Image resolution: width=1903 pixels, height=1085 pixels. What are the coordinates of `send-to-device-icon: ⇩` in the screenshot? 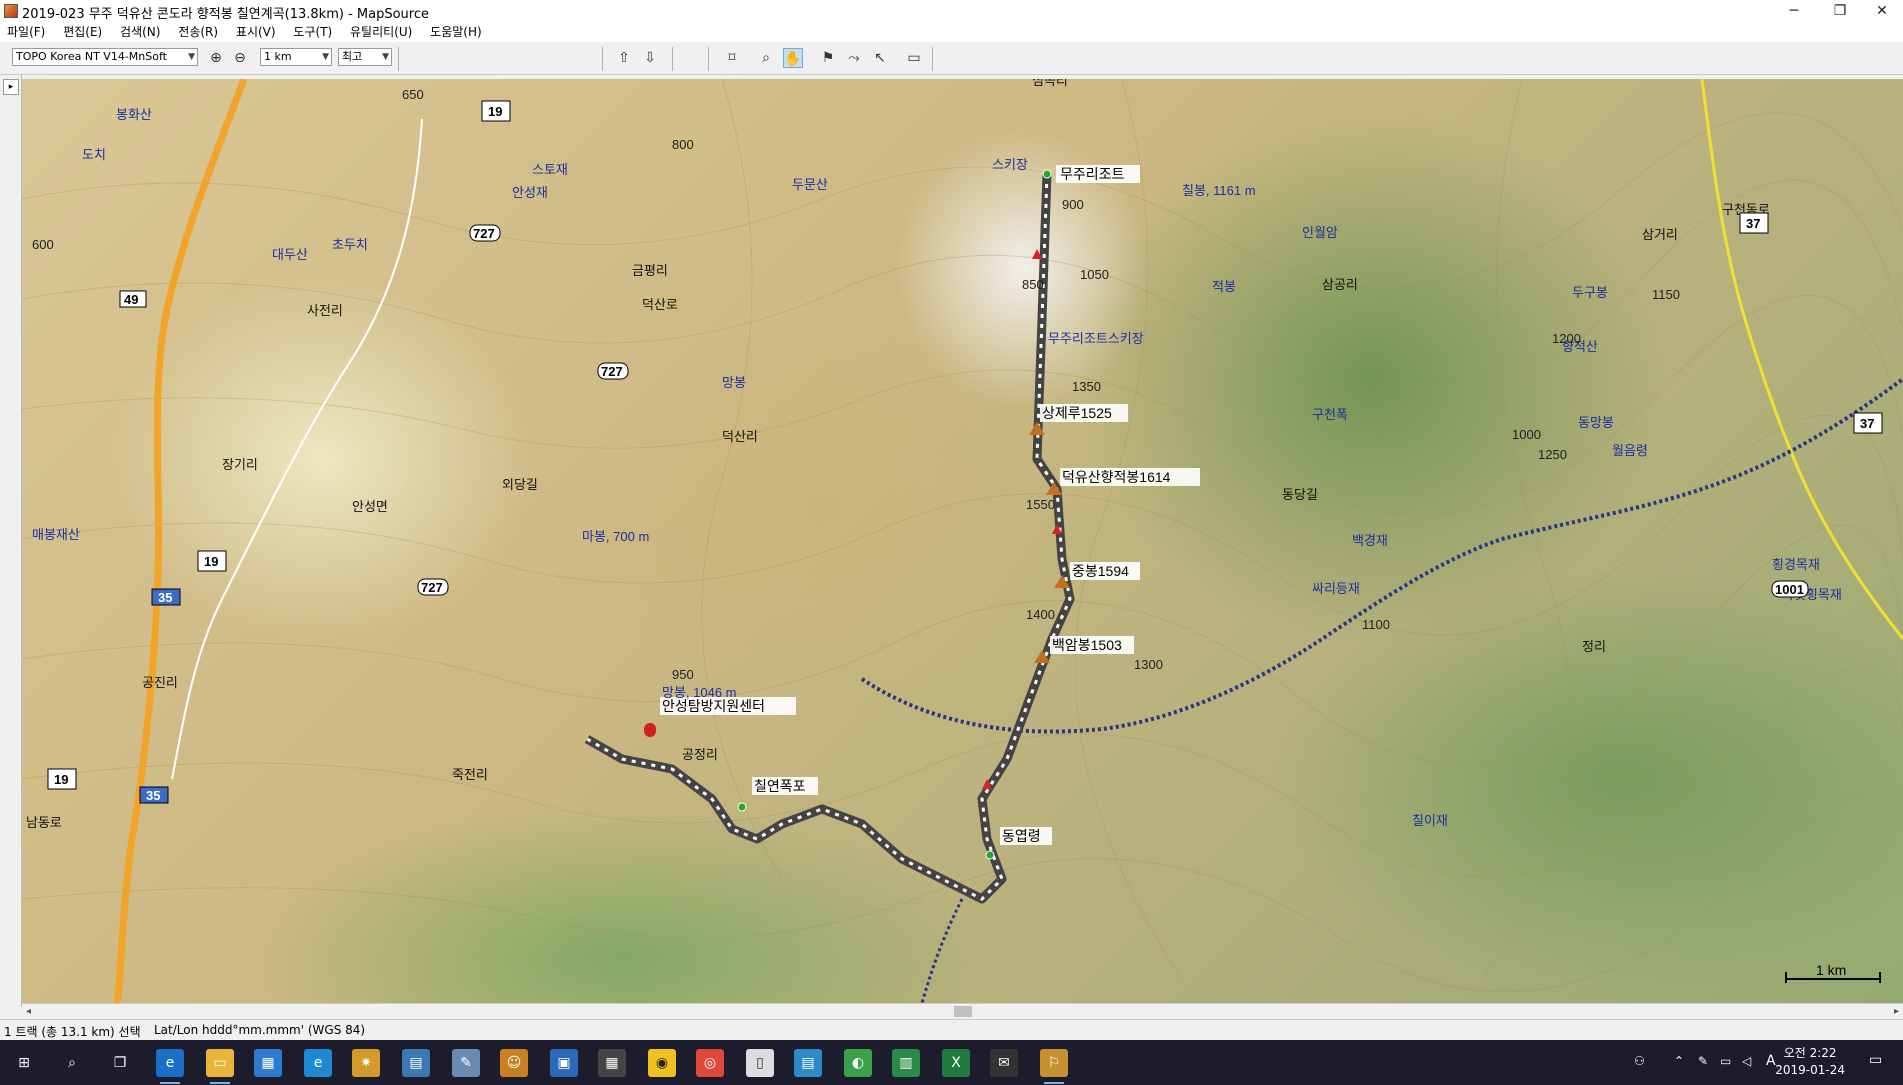 It's located at (650, 58).